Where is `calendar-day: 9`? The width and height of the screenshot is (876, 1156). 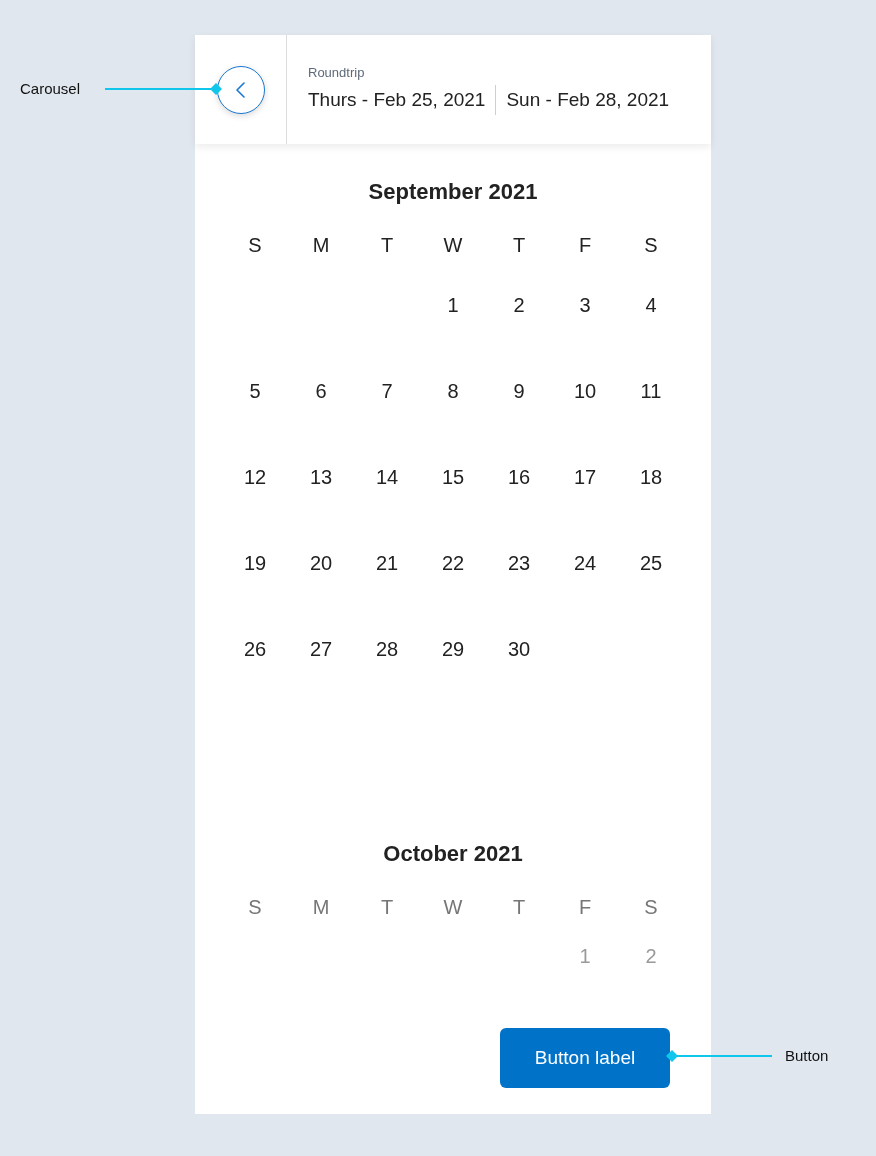 calendar-day: 9 is located at coordinates (519, 391).